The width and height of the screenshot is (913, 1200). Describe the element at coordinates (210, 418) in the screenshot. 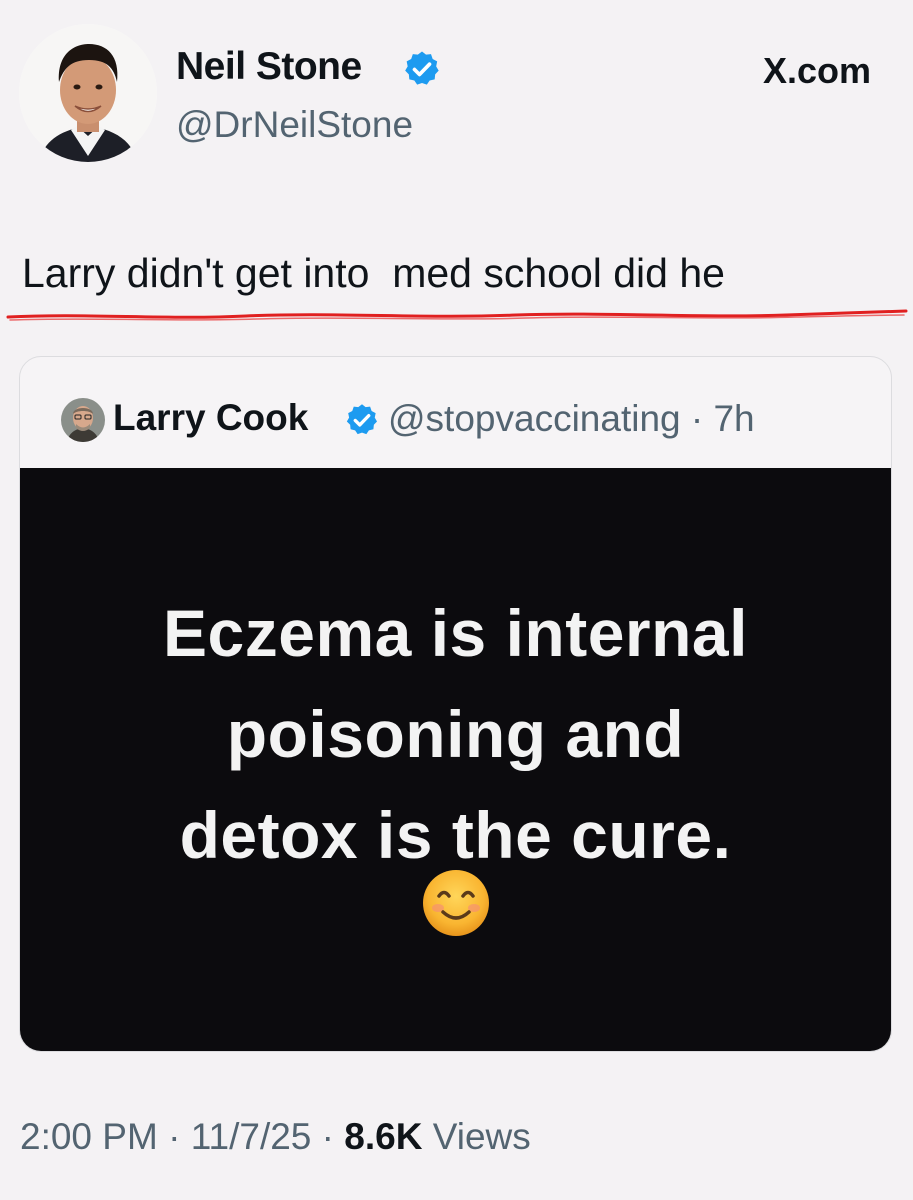

I see `quote-author-name: Larry Cook` at that location.